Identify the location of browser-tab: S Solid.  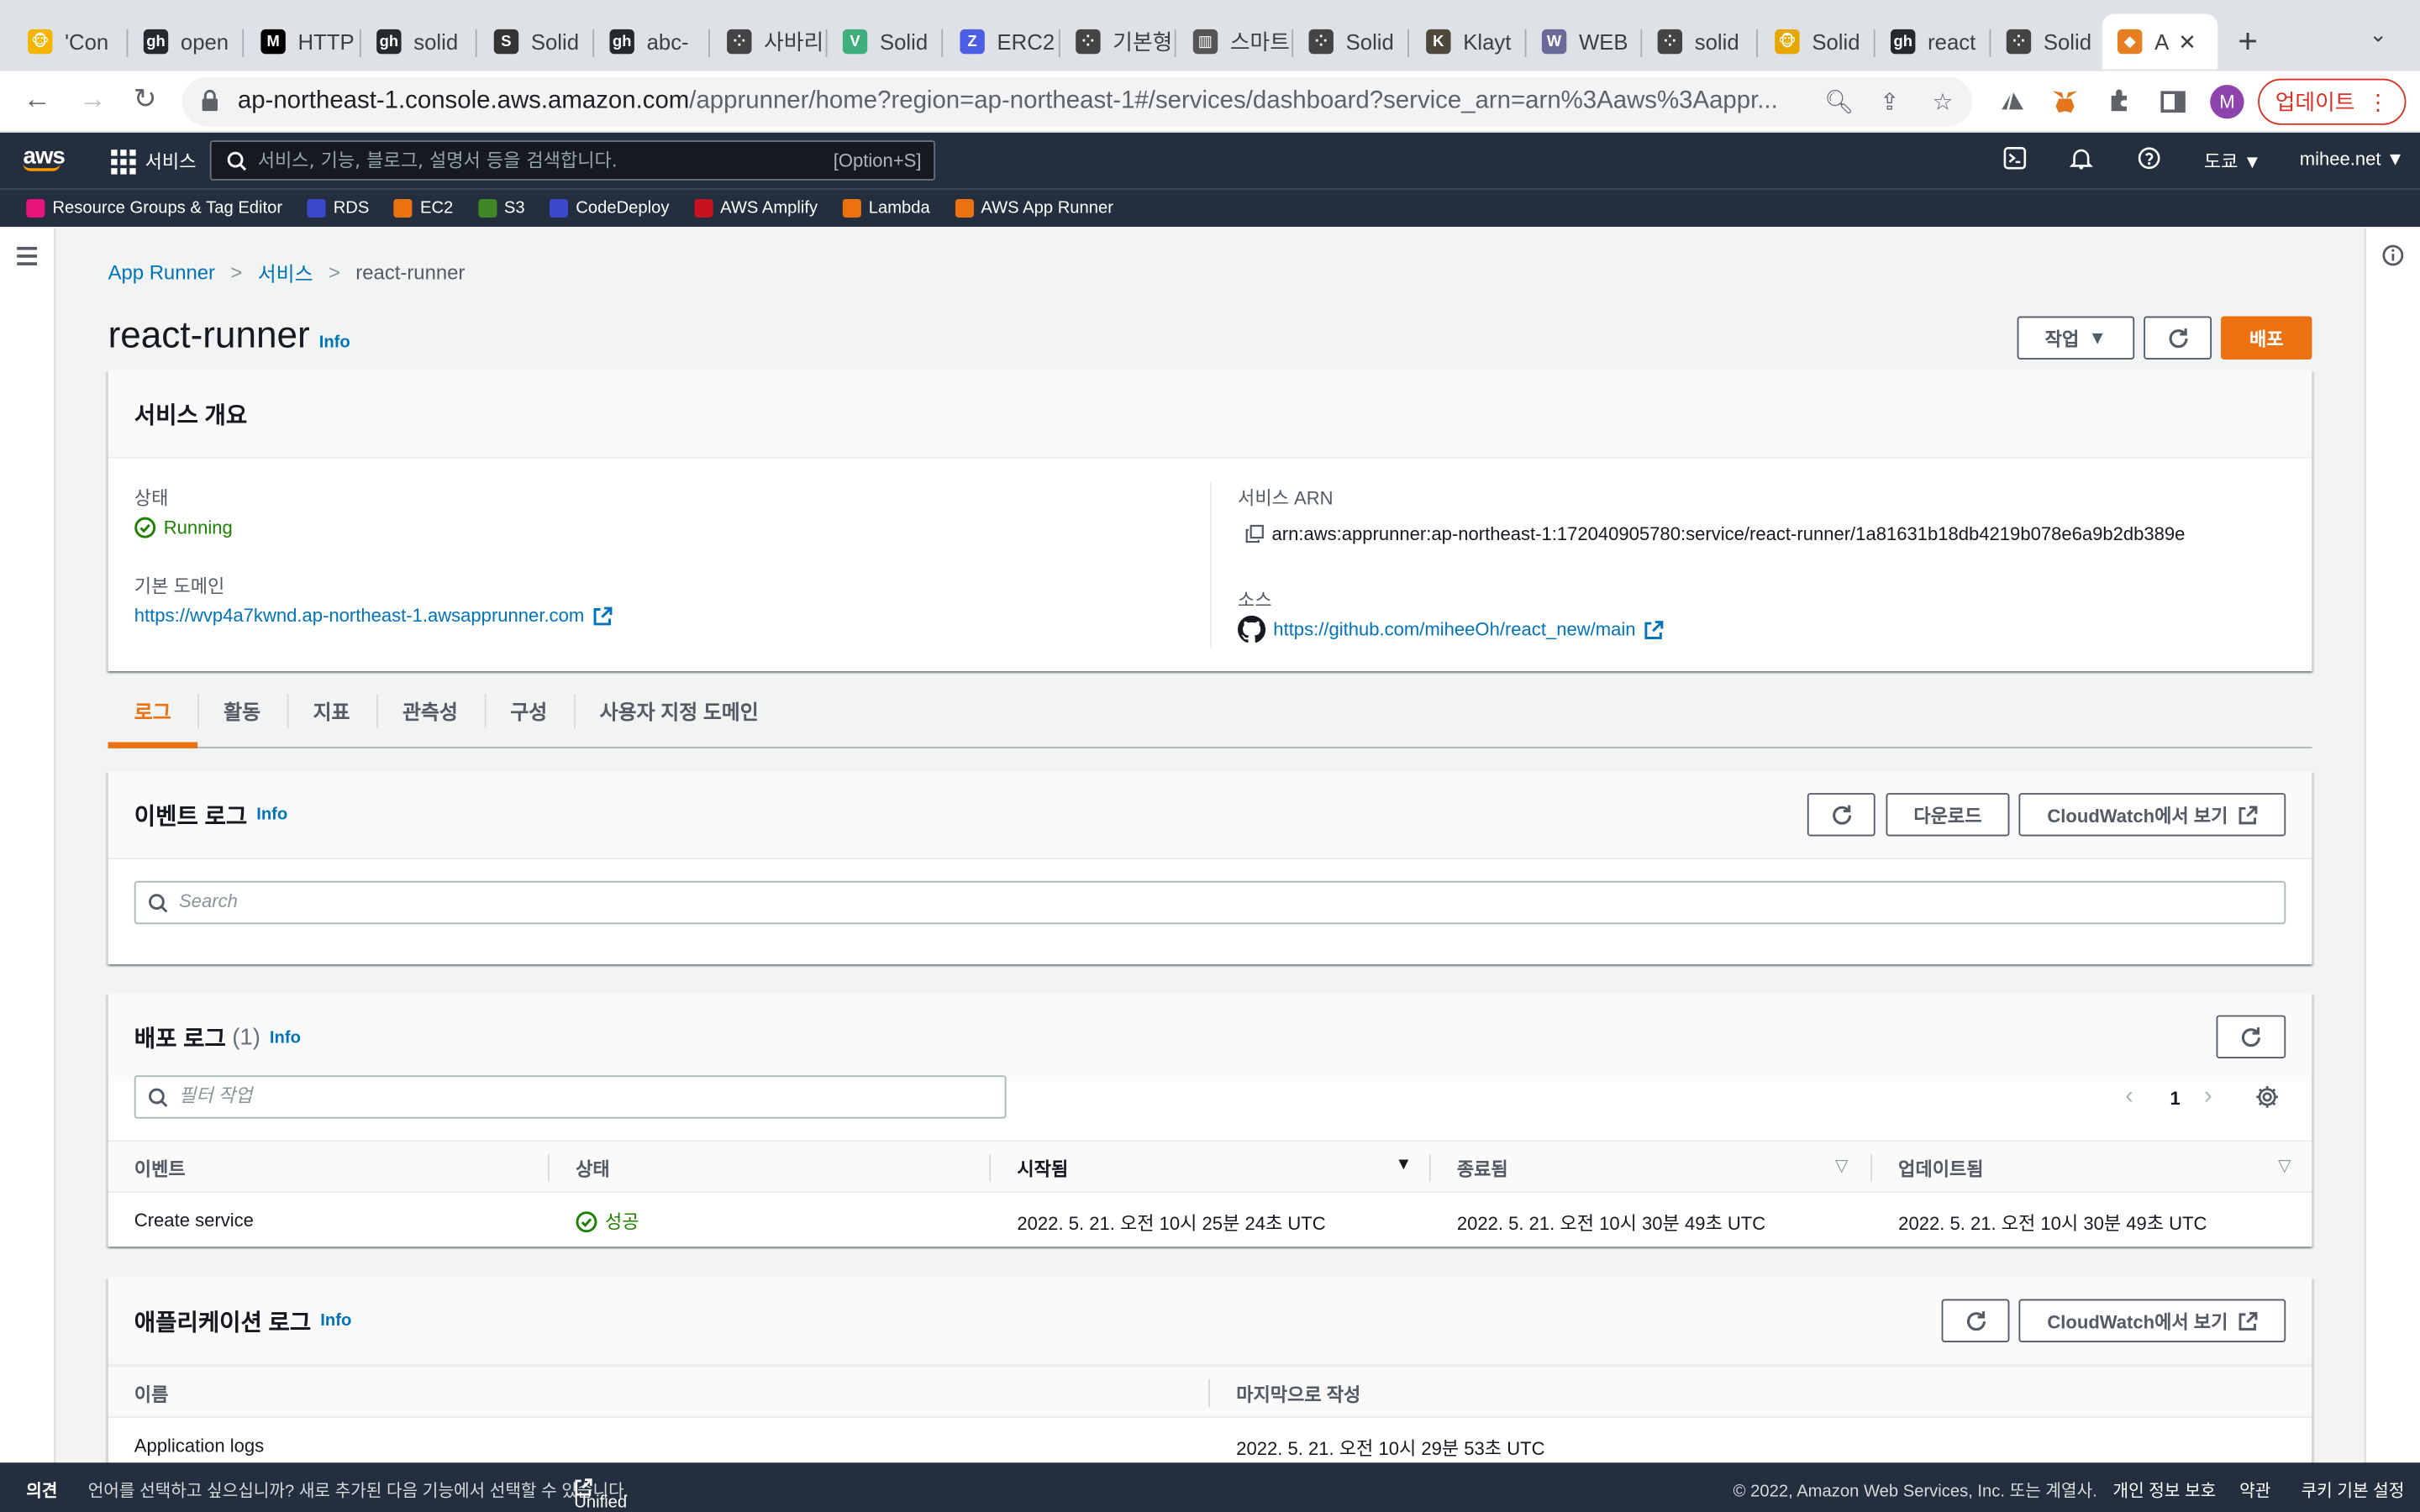
(537, 42).